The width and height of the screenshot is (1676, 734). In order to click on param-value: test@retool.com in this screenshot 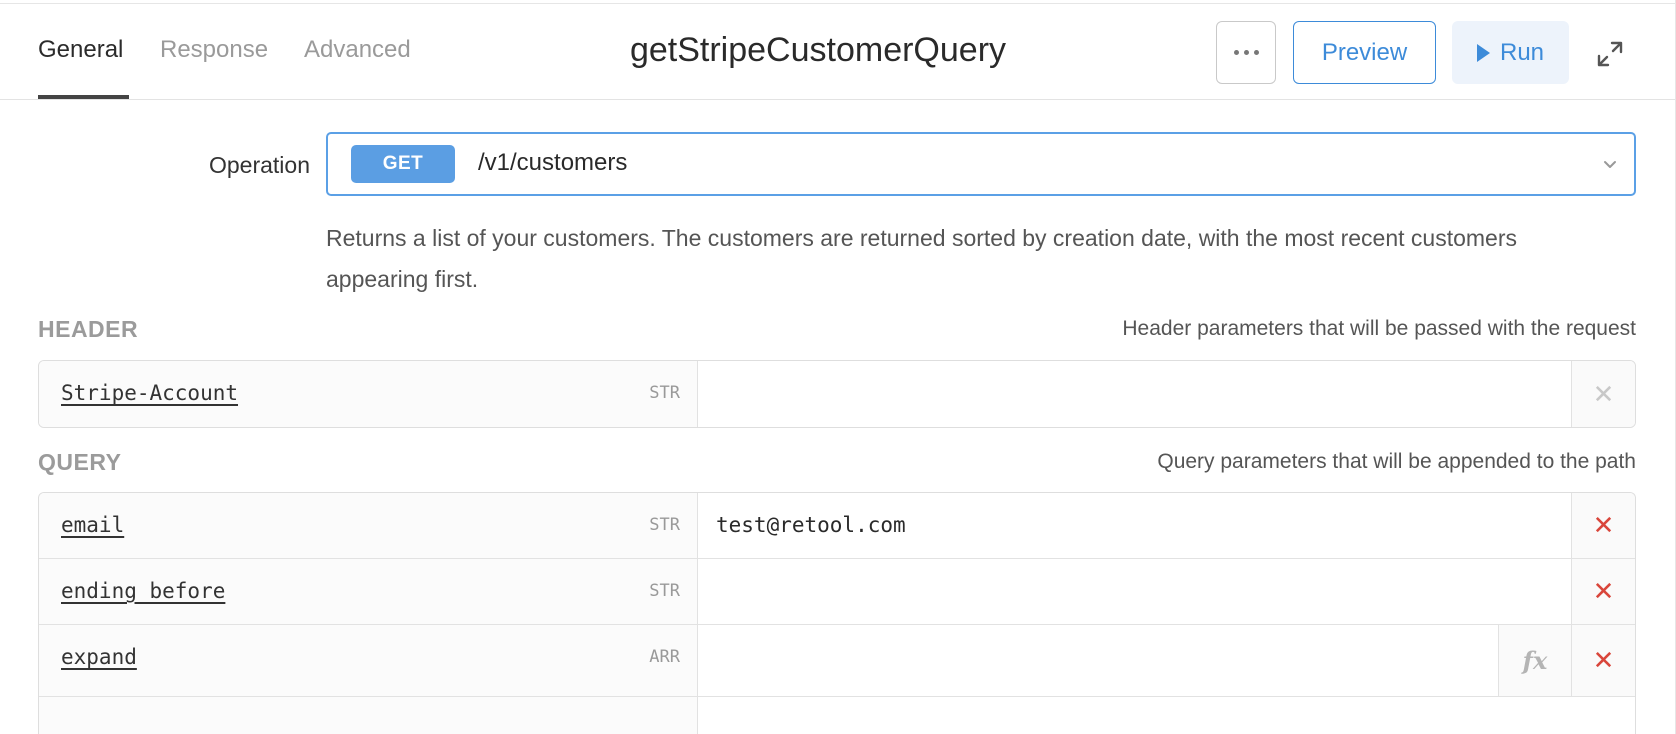, I will do `click(811, 525)`.